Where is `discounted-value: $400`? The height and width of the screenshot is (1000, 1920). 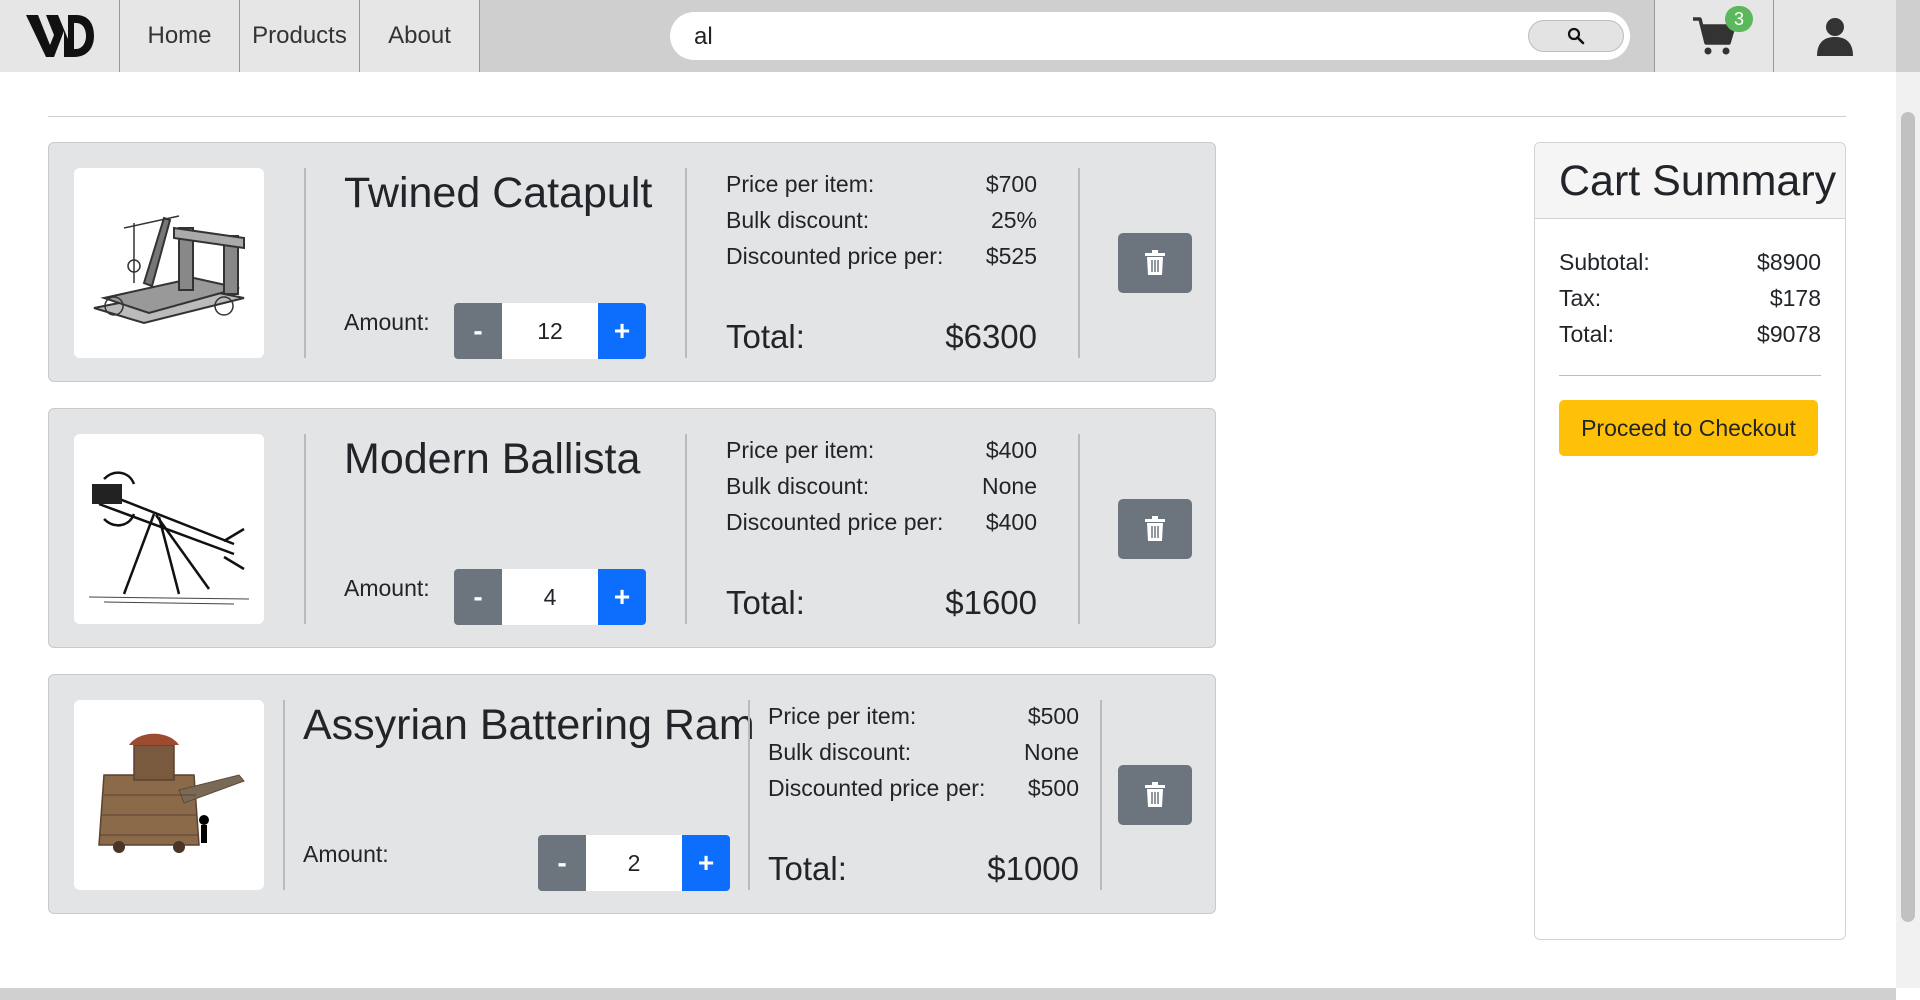
discounted-value: $400 is located at coordinates (1011, 522).